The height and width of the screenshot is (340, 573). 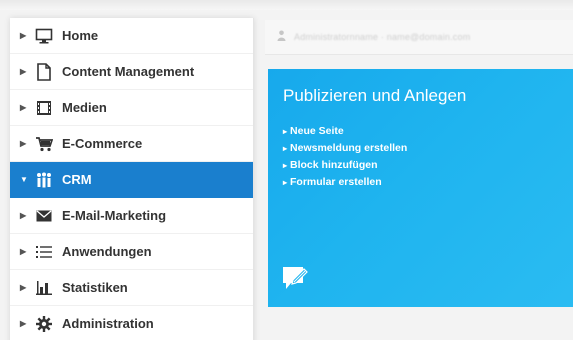 What do you see at coordinates (84, 107) in the screenshot?
I see `sidebar-item-label: Medien` at bounding box center [84, 107].